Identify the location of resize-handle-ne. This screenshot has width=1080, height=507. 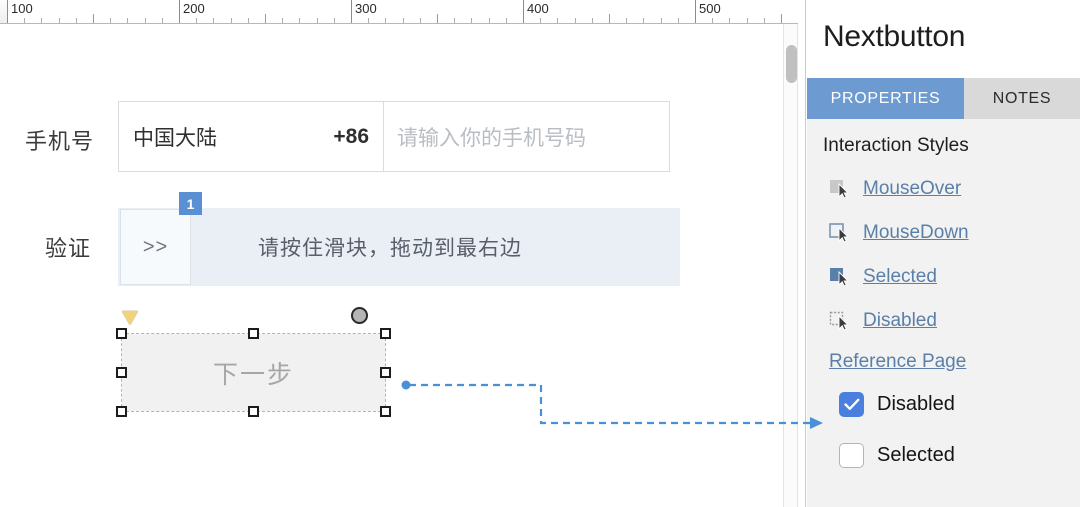
(385, 333).